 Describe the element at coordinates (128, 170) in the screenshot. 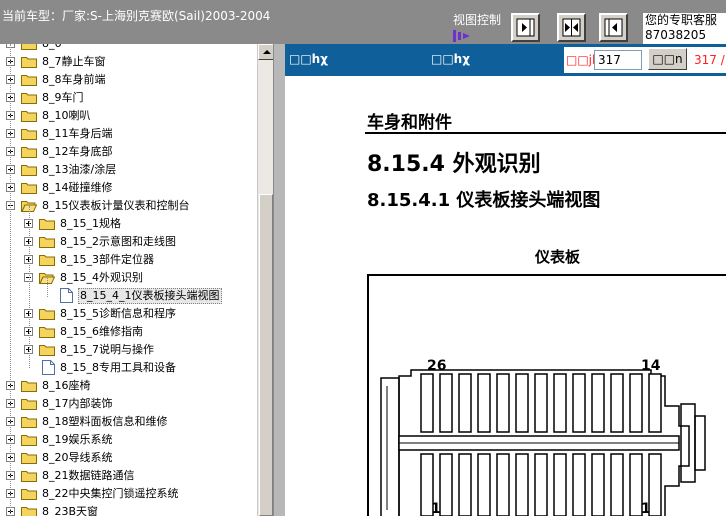

I see `tree-item: 8_13油漆/涂层` at that location.